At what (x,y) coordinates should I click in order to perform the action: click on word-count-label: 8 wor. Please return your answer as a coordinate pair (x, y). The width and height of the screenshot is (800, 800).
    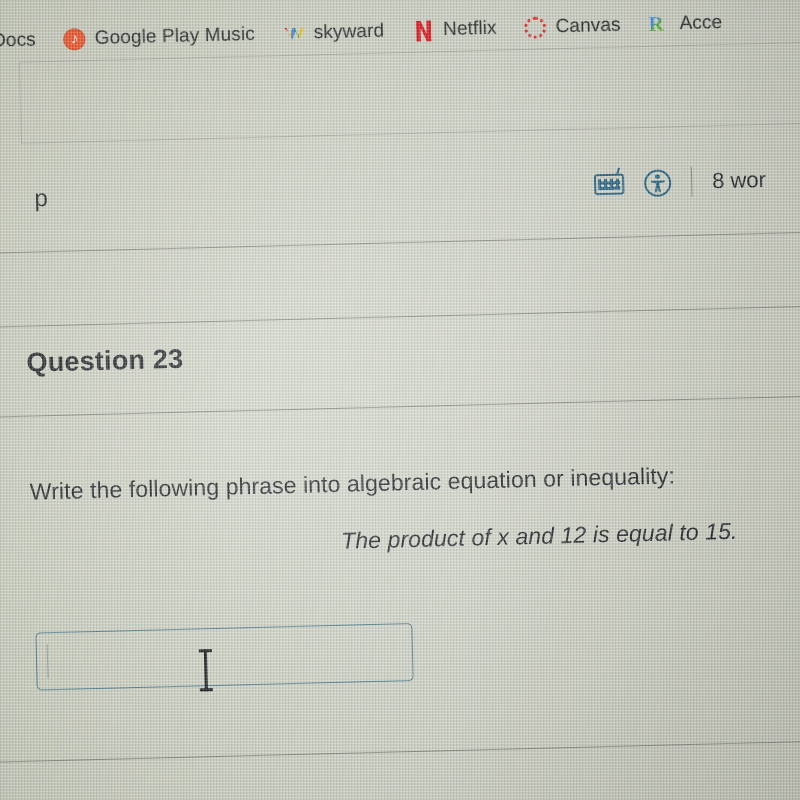
    Looking at the image, I should click on (739, 180).